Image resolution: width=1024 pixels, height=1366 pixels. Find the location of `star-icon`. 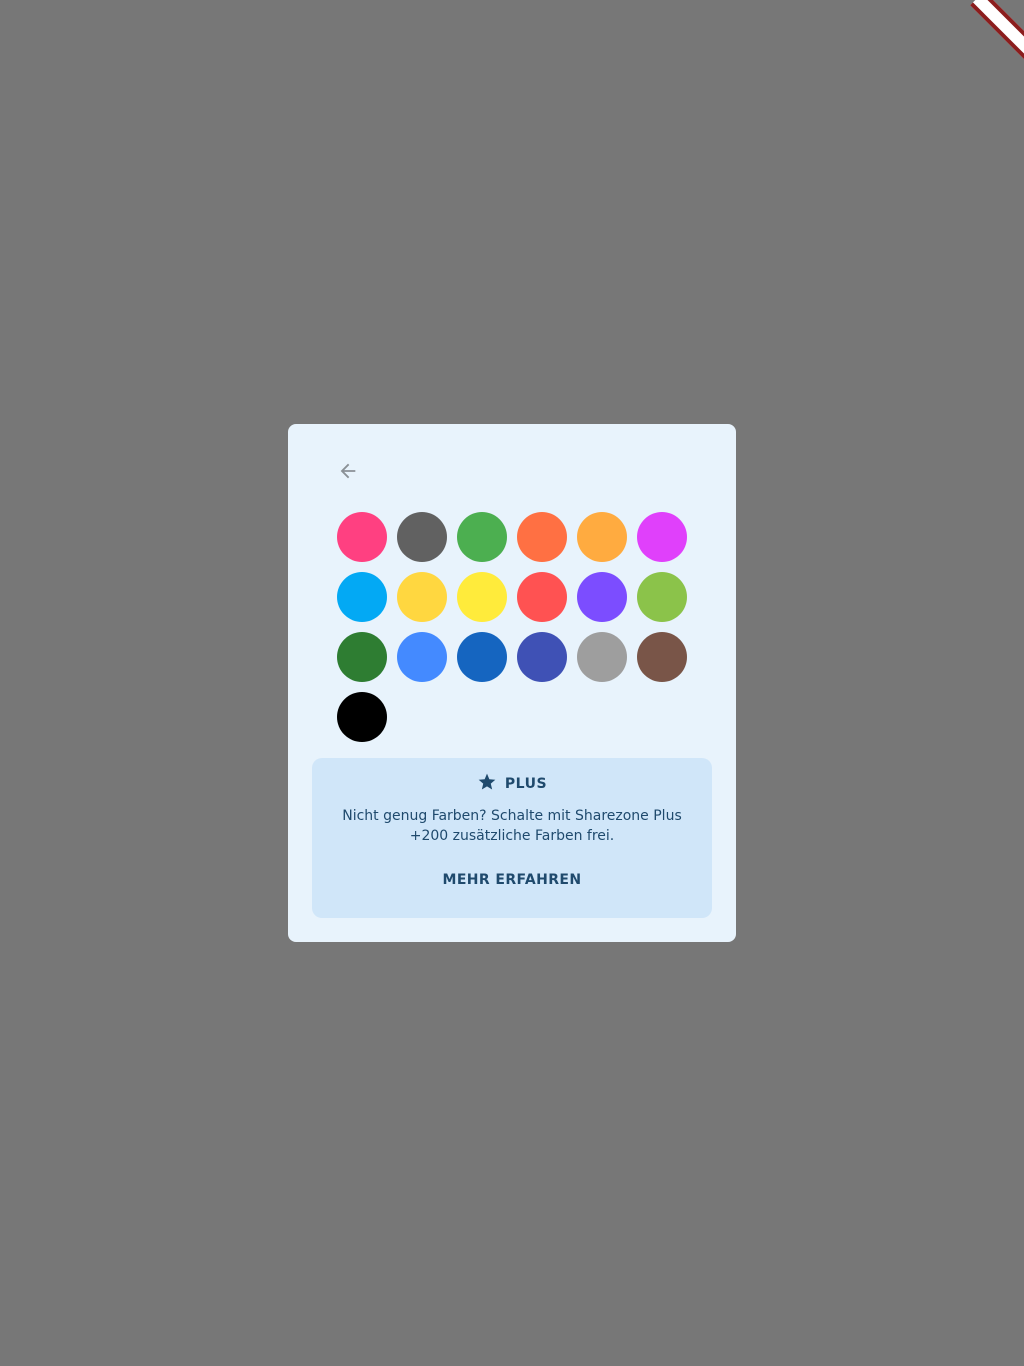

star-icon is located at coordinates (487, 784).